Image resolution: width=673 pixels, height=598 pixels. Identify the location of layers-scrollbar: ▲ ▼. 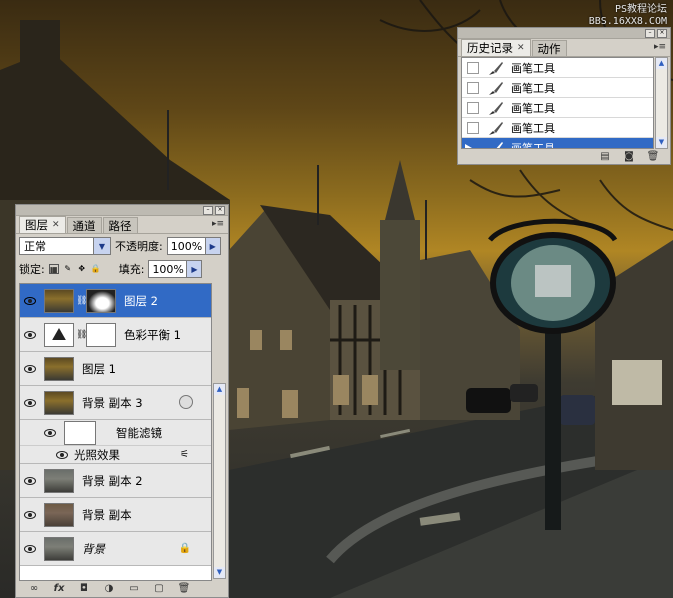
(219, 481).